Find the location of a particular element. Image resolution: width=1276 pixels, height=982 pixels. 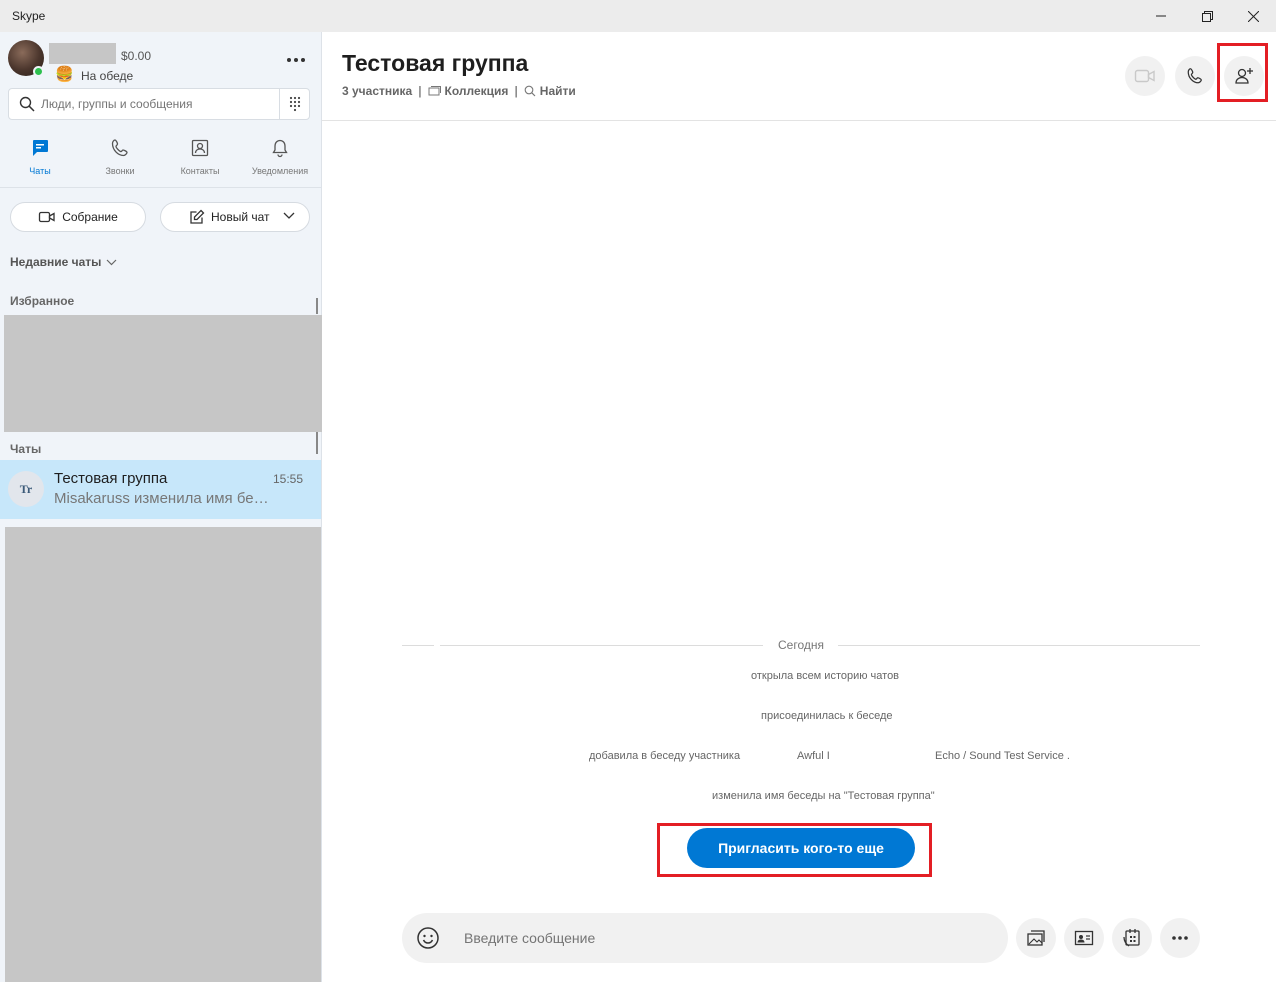

dialpad-button is located at coordinates (294, 104).